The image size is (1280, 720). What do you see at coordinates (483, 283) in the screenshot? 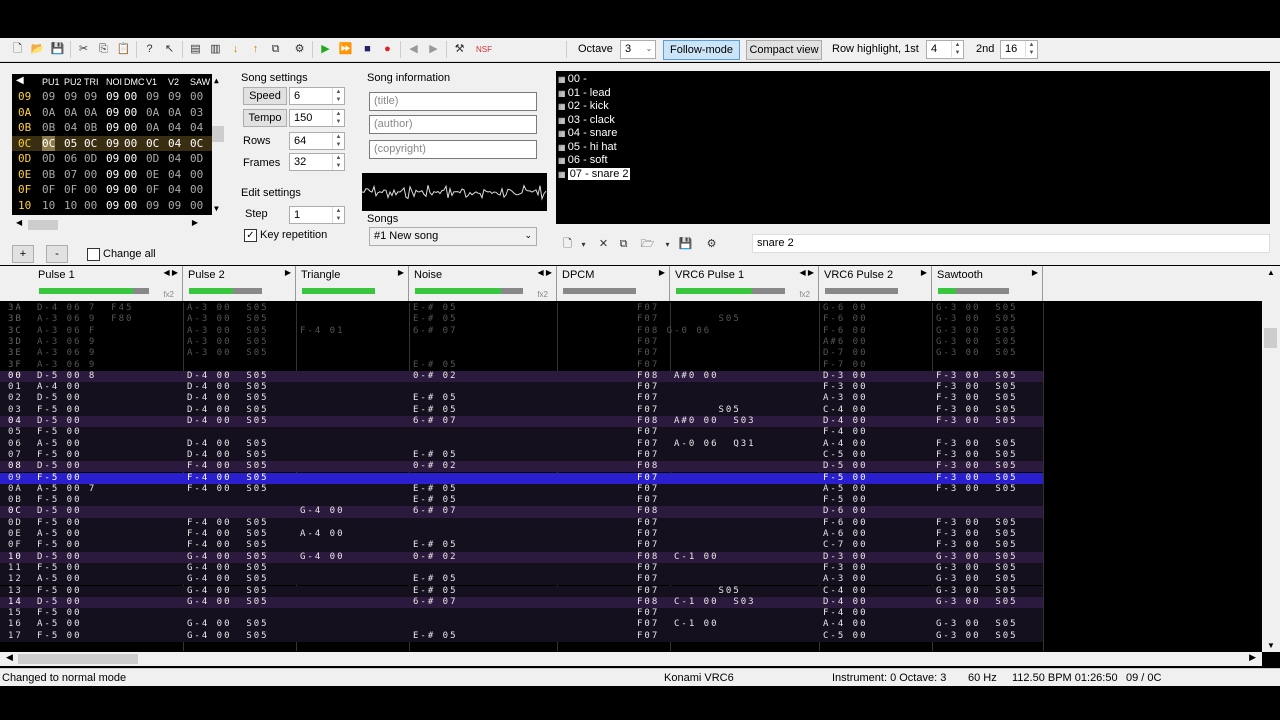
I see `channel-noise: Noise ◀ ▶ fx2` at bounding box center [483, 283].